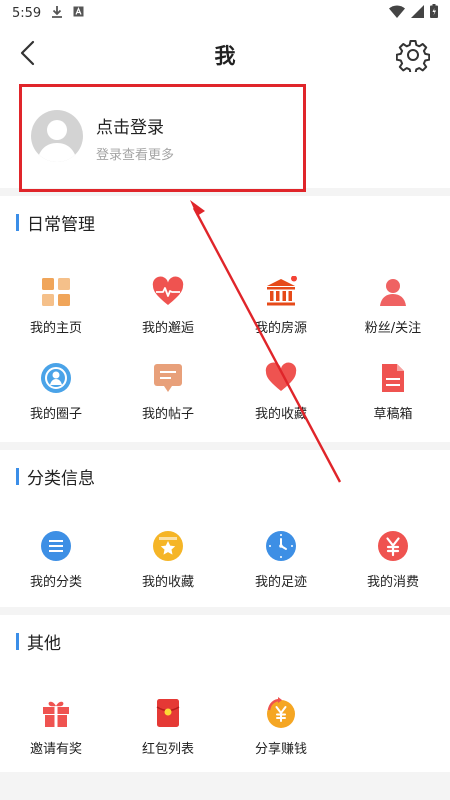  Describe the element at coordinates (281, 732) in the screenshot. I see `grid-item-share-earn: 分享赚钱` at that location.